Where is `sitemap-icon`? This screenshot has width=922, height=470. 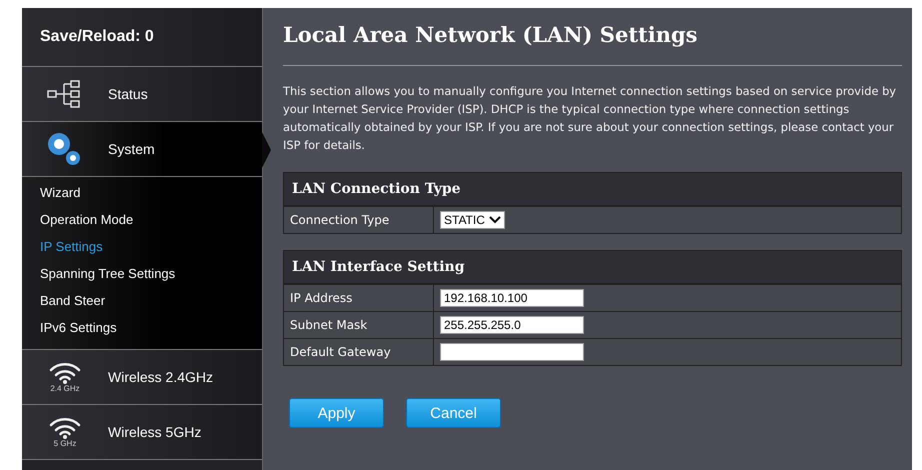 sitemap-icon is located at coordinates (65, 94).